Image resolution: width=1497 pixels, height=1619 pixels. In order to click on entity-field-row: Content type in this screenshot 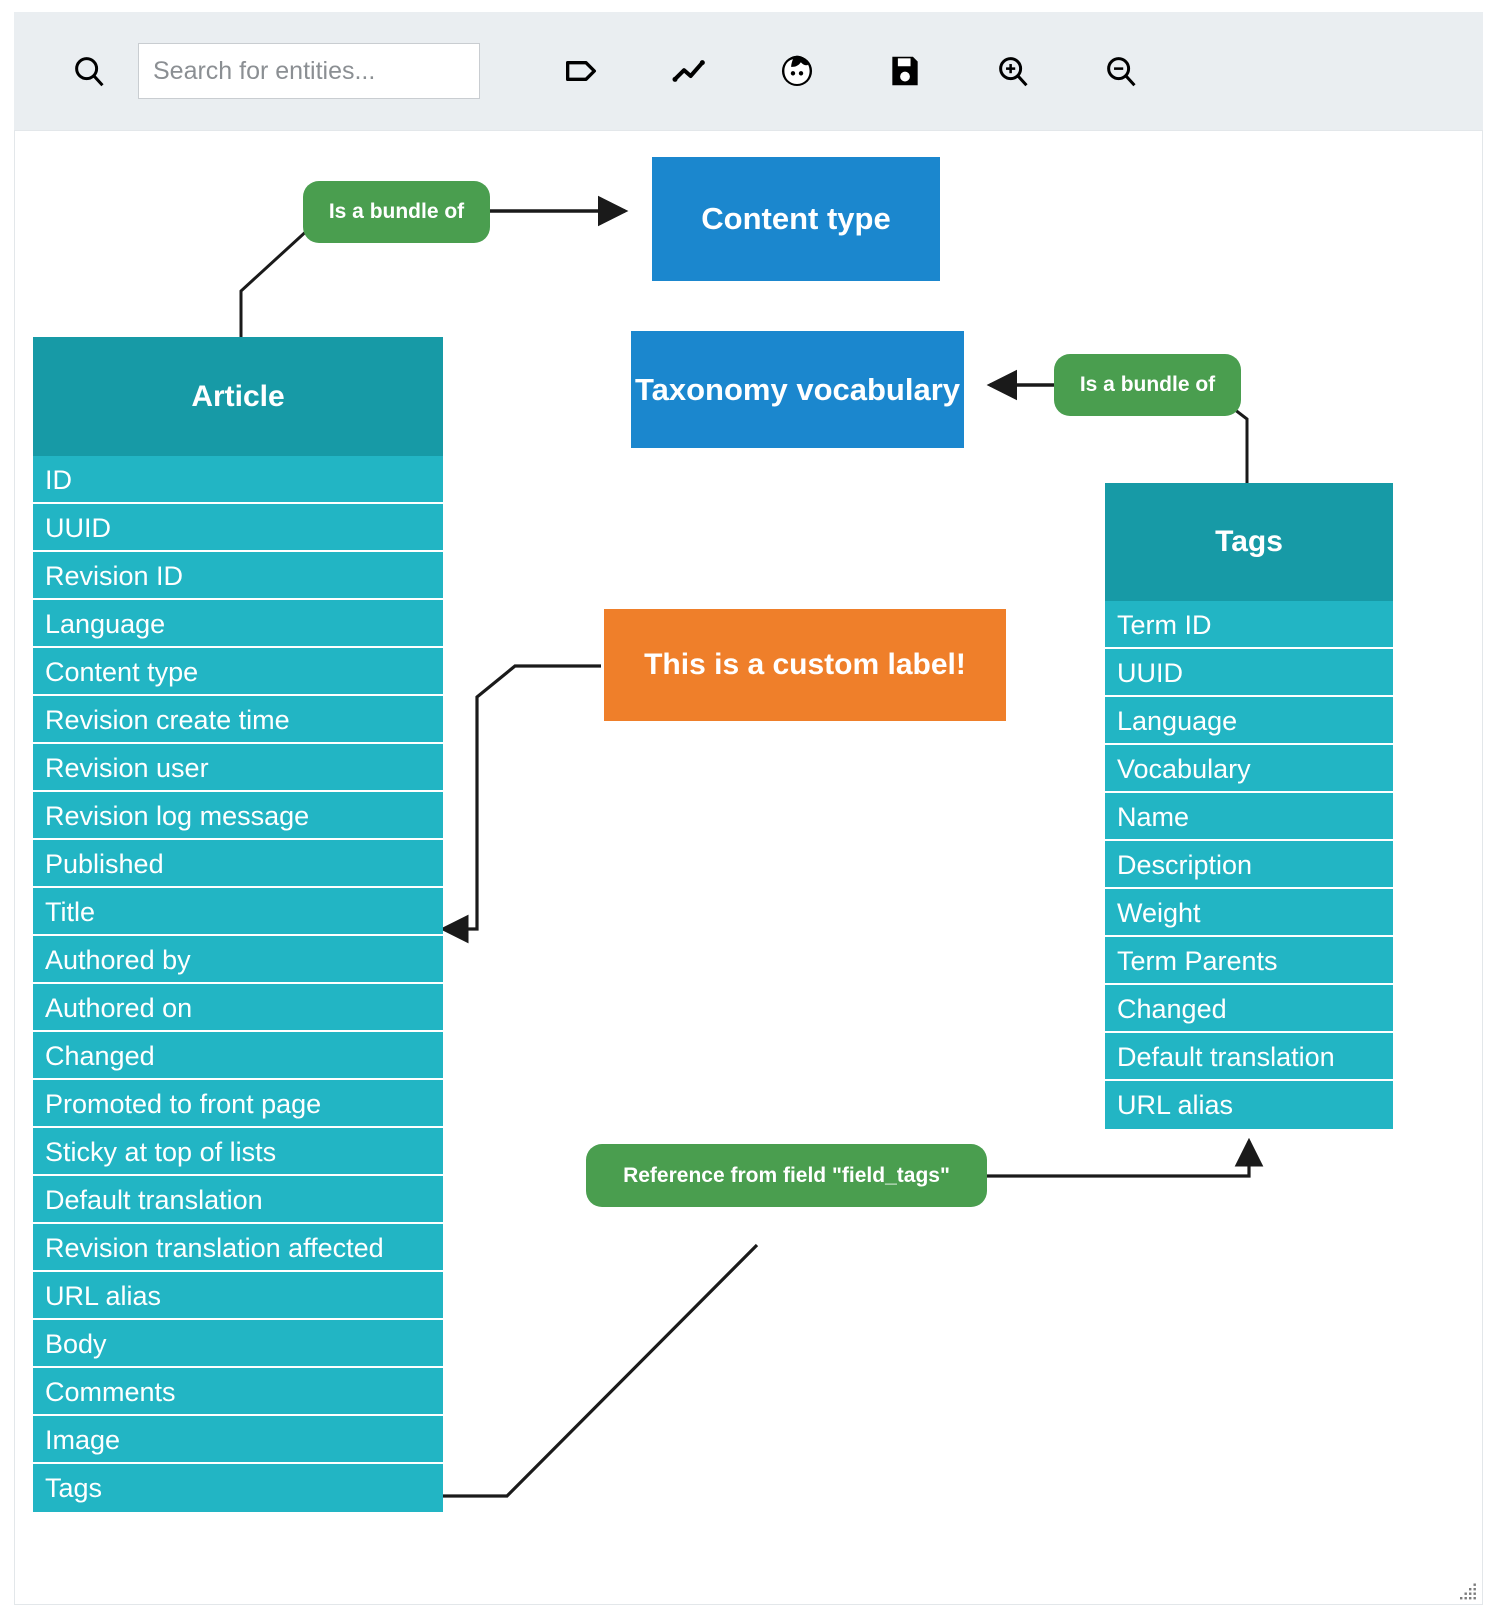, I will do `click(238, 672)`.